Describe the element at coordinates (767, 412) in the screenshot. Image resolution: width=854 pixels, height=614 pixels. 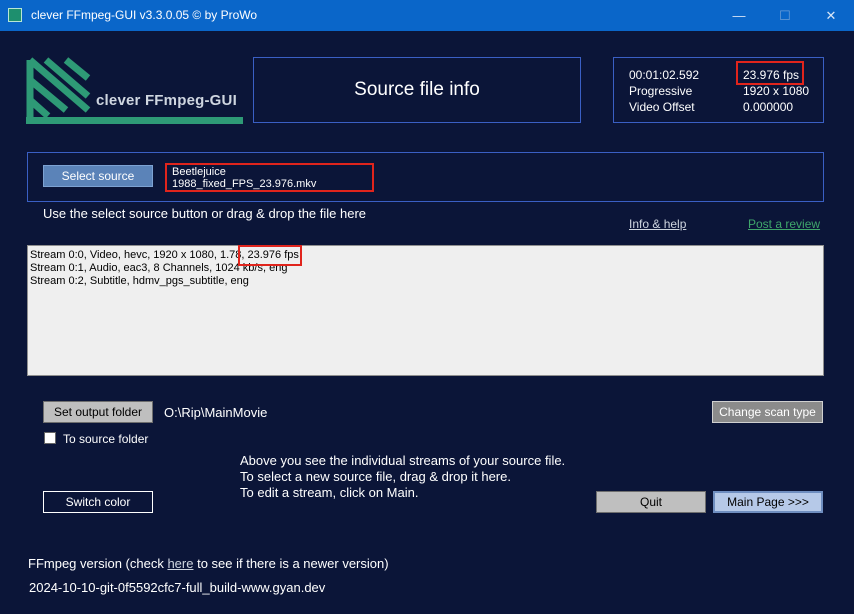
I see `change-scan-type-button: Change scan type` at that location.